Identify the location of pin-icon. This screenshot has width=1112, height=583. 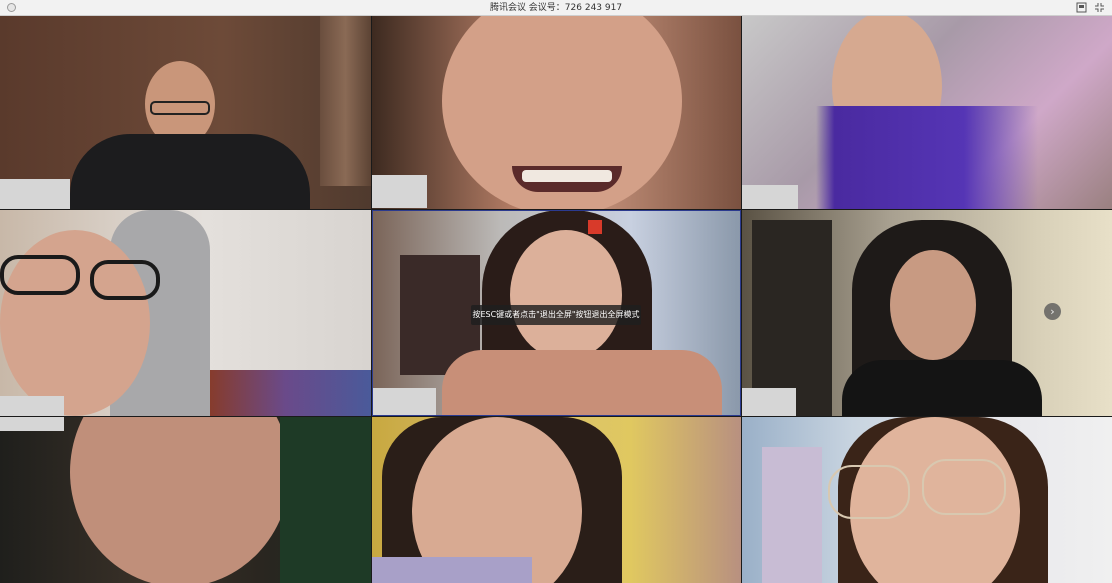
(1081, 7).